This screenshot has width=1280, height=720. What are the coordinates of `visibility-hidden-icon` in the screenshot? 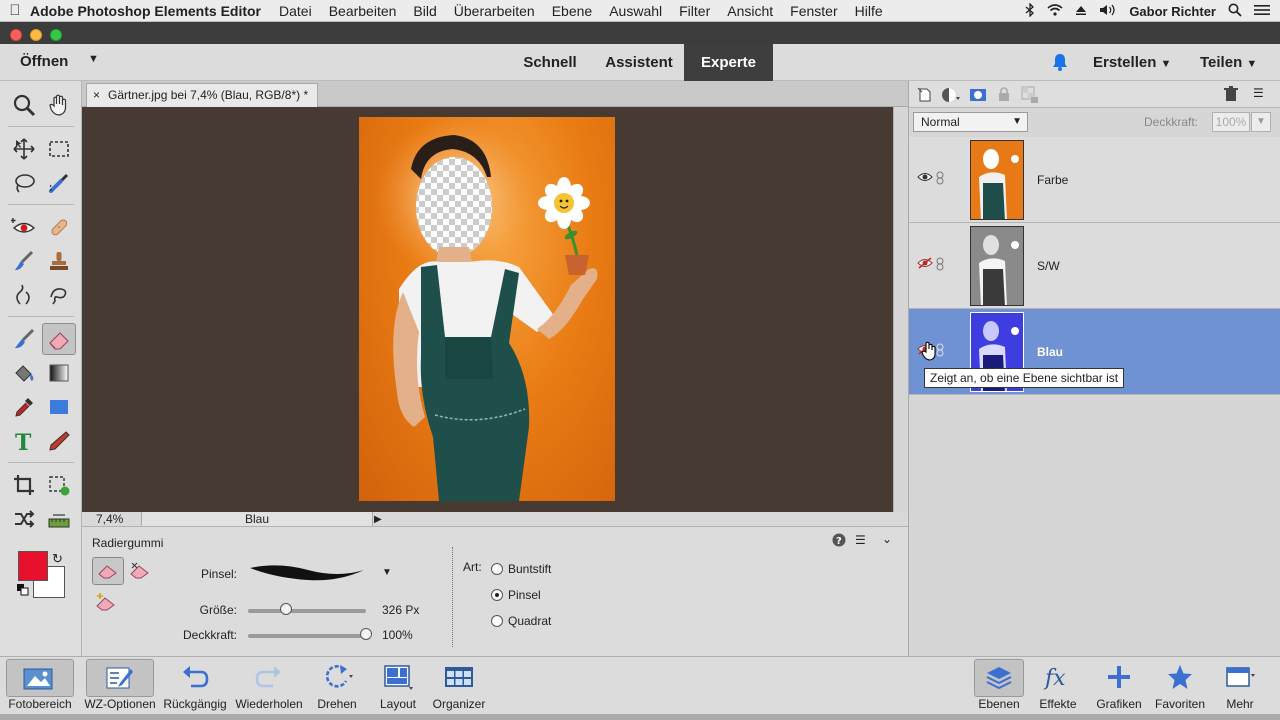 It's located at (925, 264).